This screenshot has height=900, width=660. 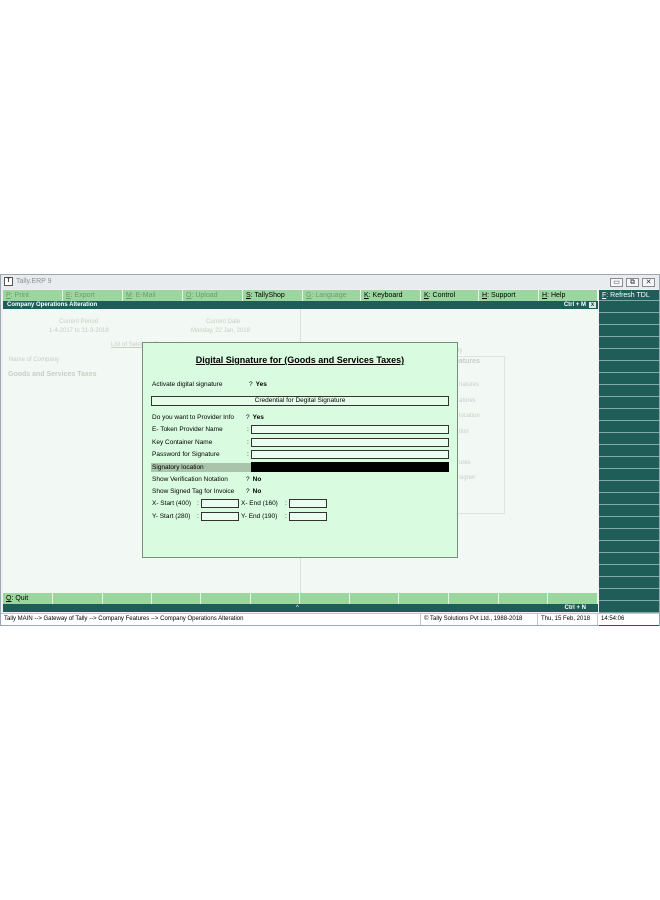 What do you see at coordinates (308, 503) in the screenshot?
I see `x-end-input` at bounding box center [308, 503].